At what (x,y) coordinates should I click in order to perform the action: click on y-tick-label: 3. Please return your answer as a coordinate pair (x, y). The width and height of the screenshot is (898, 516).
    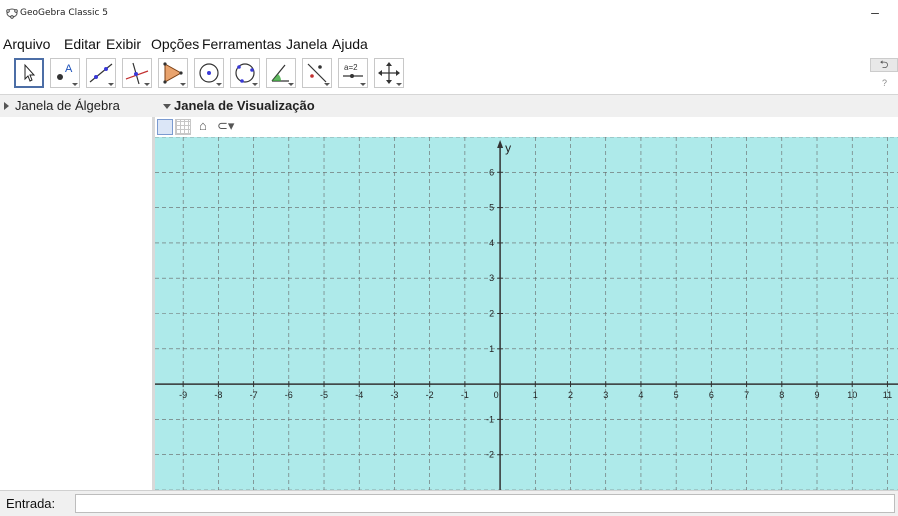
    Looking at the image, I should click on (491, 278).